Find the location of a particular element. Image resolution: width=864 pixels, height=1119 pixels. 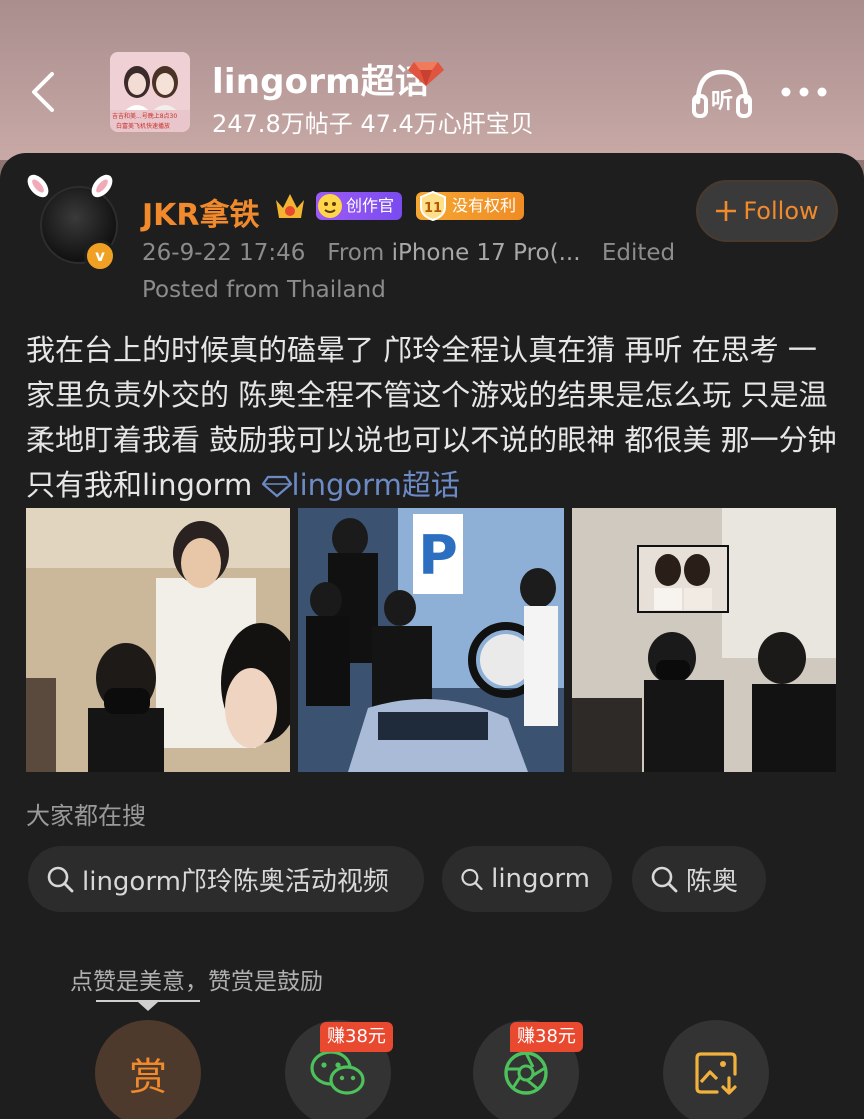

reward-tip: 点赞是美意，赞赏是鼓励 is located at coordinates (196, 982).